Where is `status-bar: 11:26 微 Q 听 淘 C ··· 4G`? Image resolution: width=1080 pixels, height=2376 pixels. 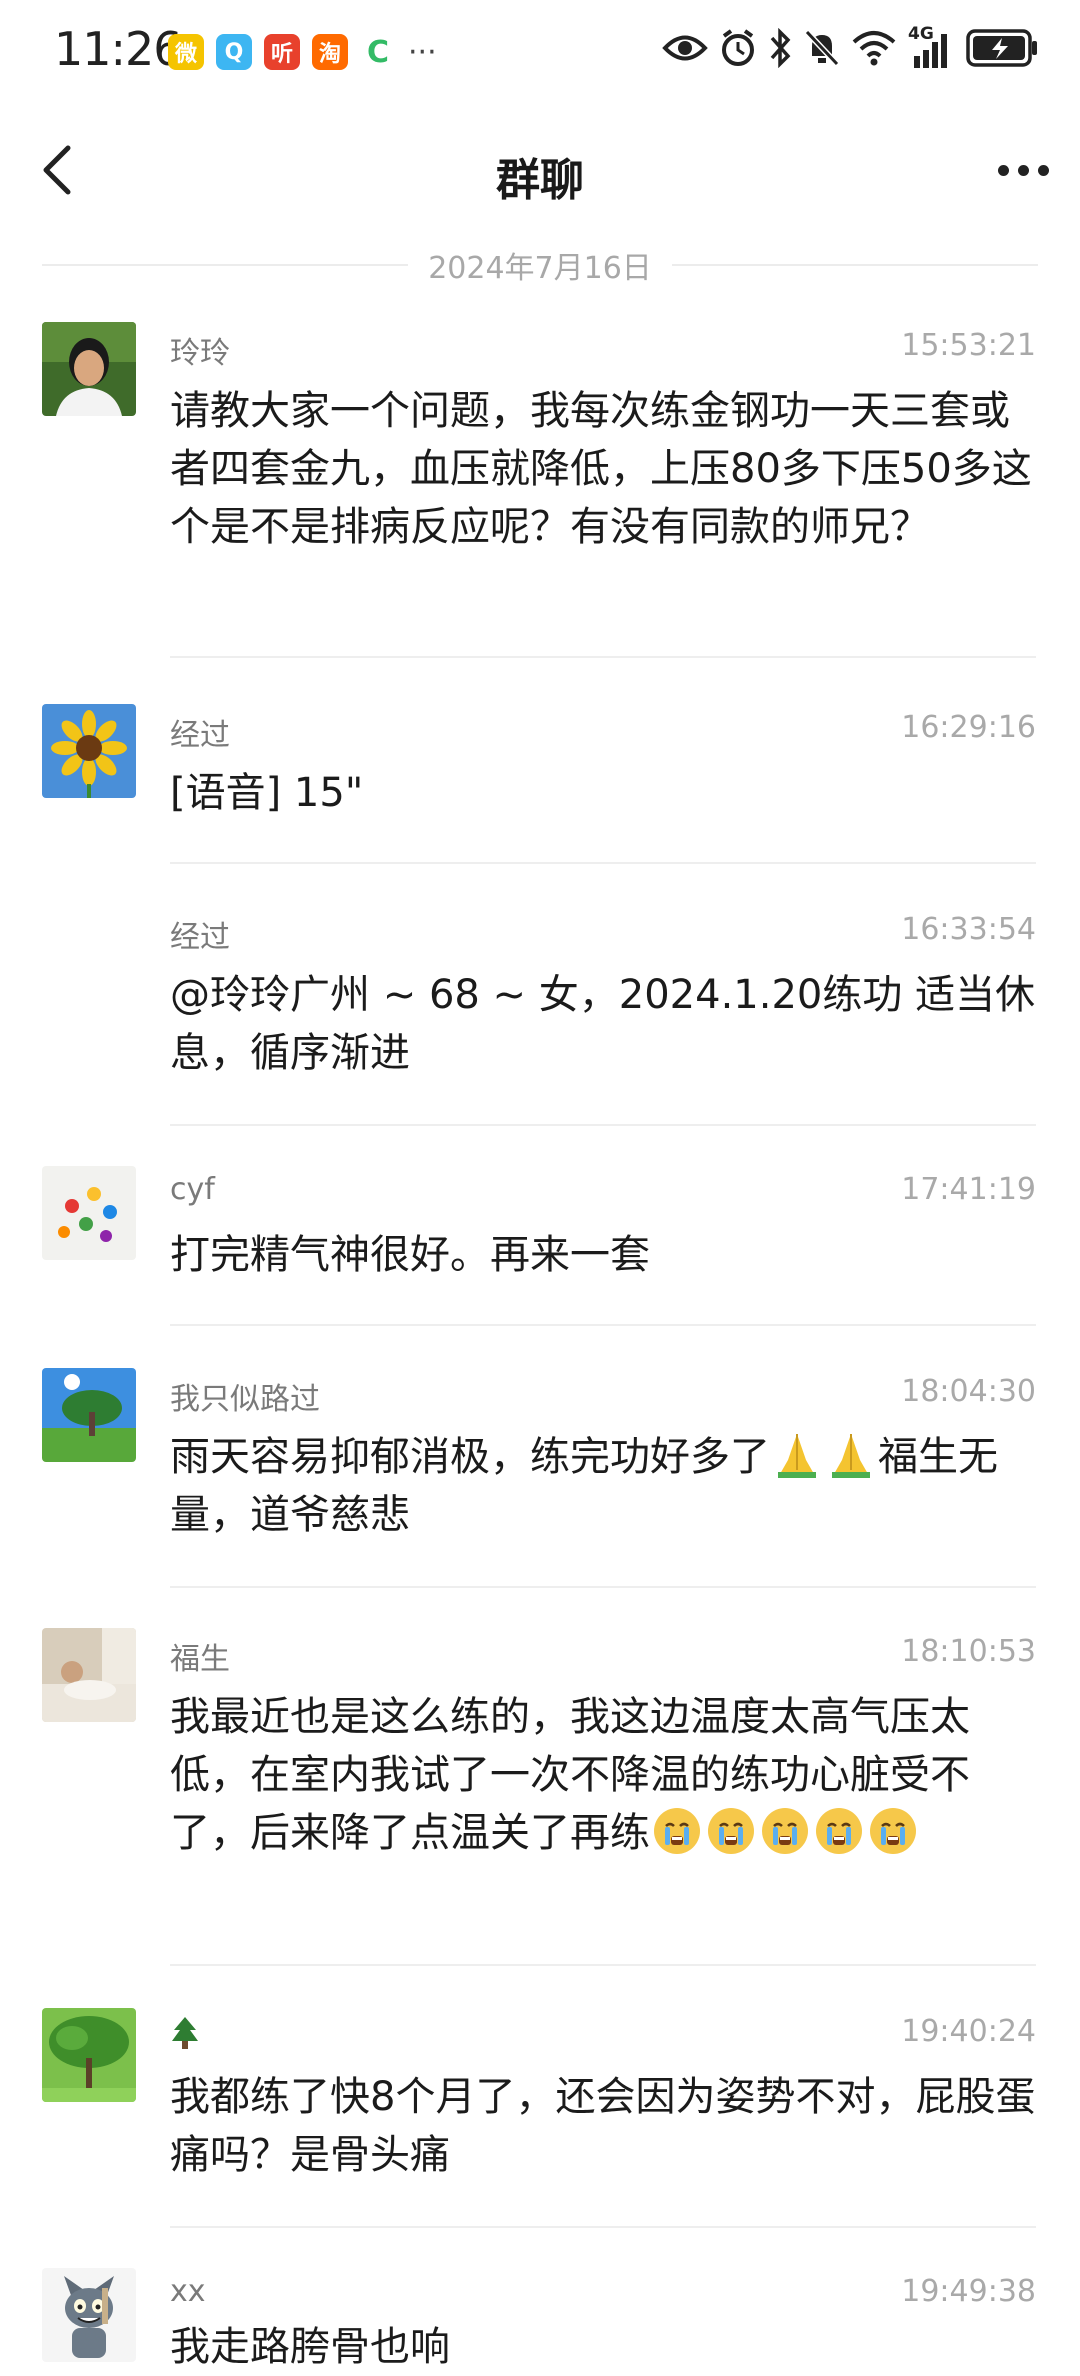 status-bar: 11:26 微 Q 听 淘 C ··· 4G is located at coordinates (540, 55).